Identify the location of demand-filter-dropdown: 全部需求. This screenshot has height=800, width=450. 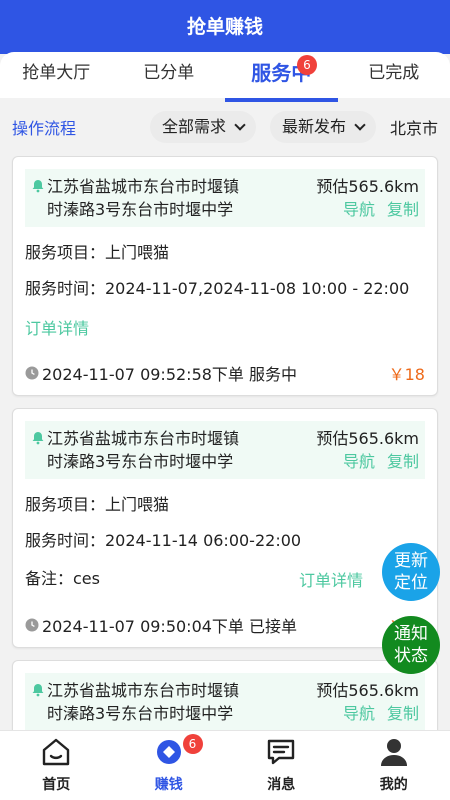
(202, 127).